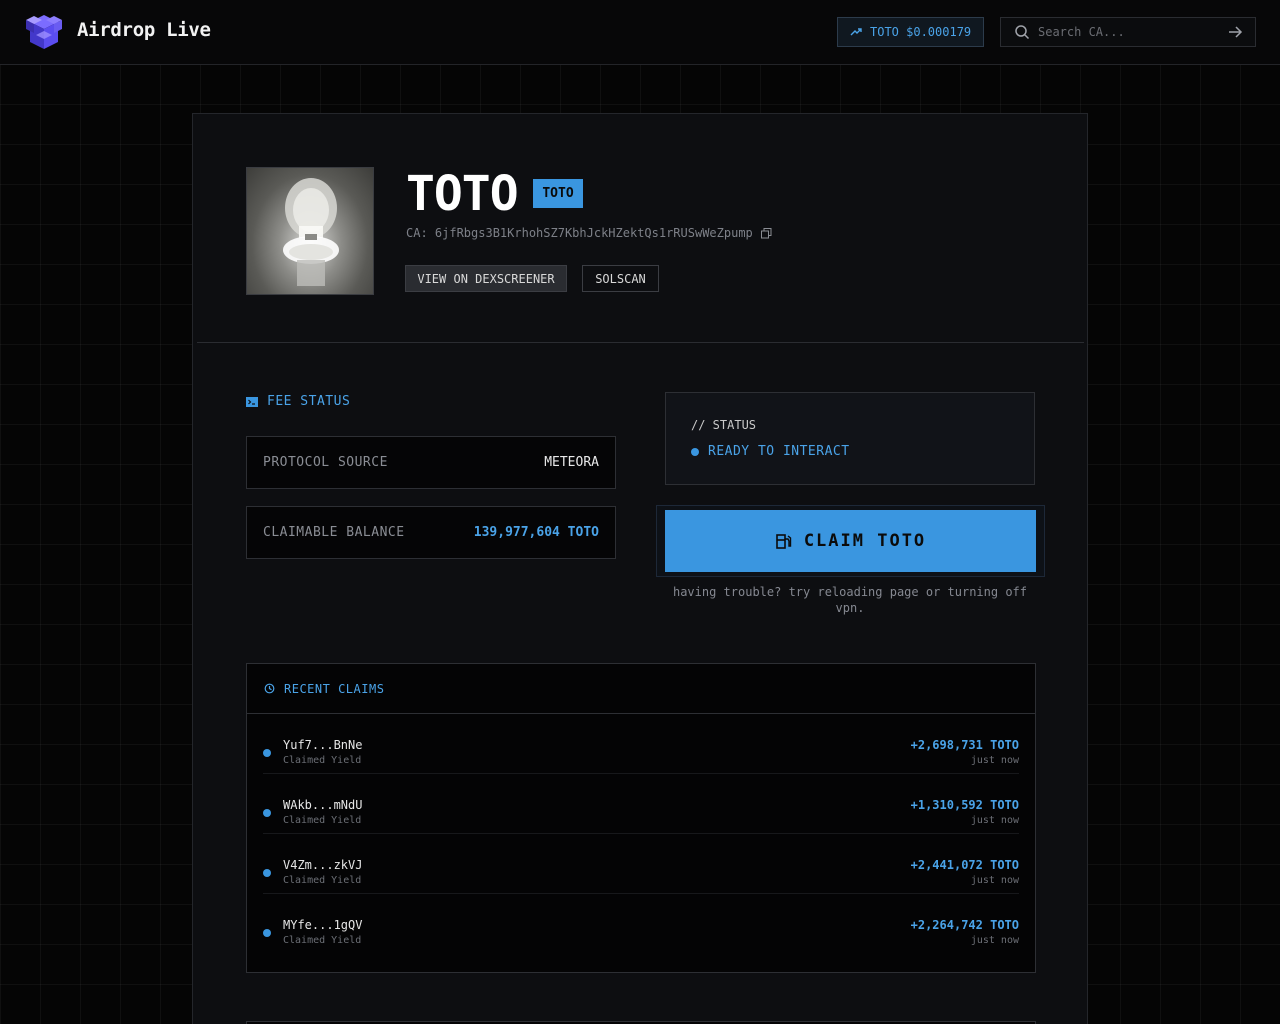  I want to click on history-icon, so click(269, 688).